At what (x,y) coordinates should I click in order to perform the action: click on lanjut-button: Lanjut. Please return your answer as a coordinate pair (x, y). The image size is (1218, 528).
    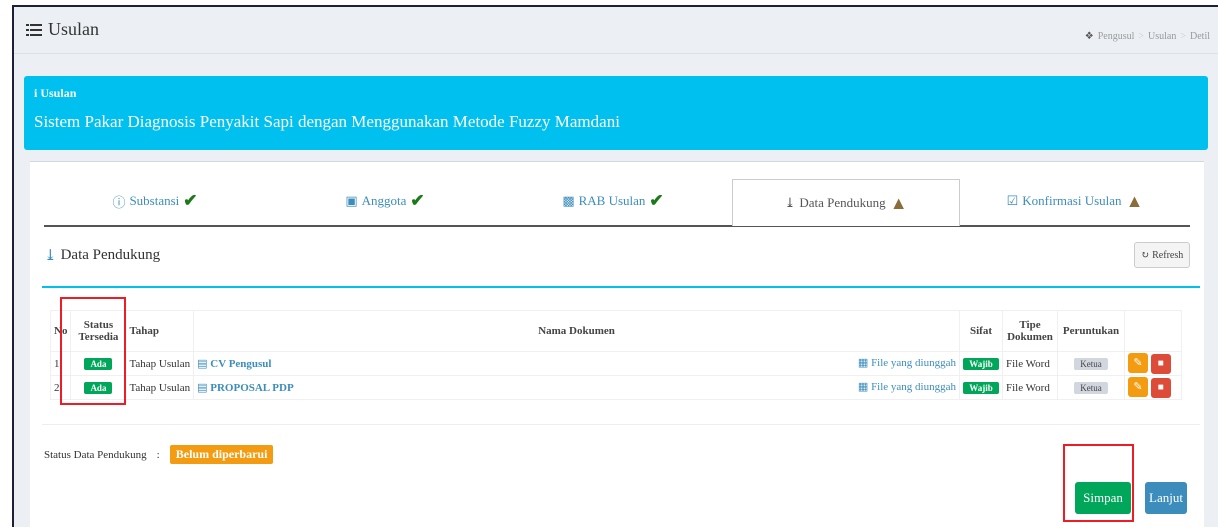
    Looking at the image, I should click on (1166, 498).